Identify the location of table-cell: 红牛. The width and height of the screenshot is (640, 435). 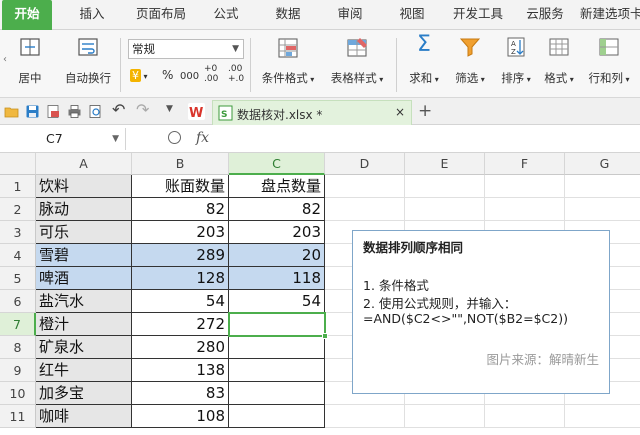
(84, 370).